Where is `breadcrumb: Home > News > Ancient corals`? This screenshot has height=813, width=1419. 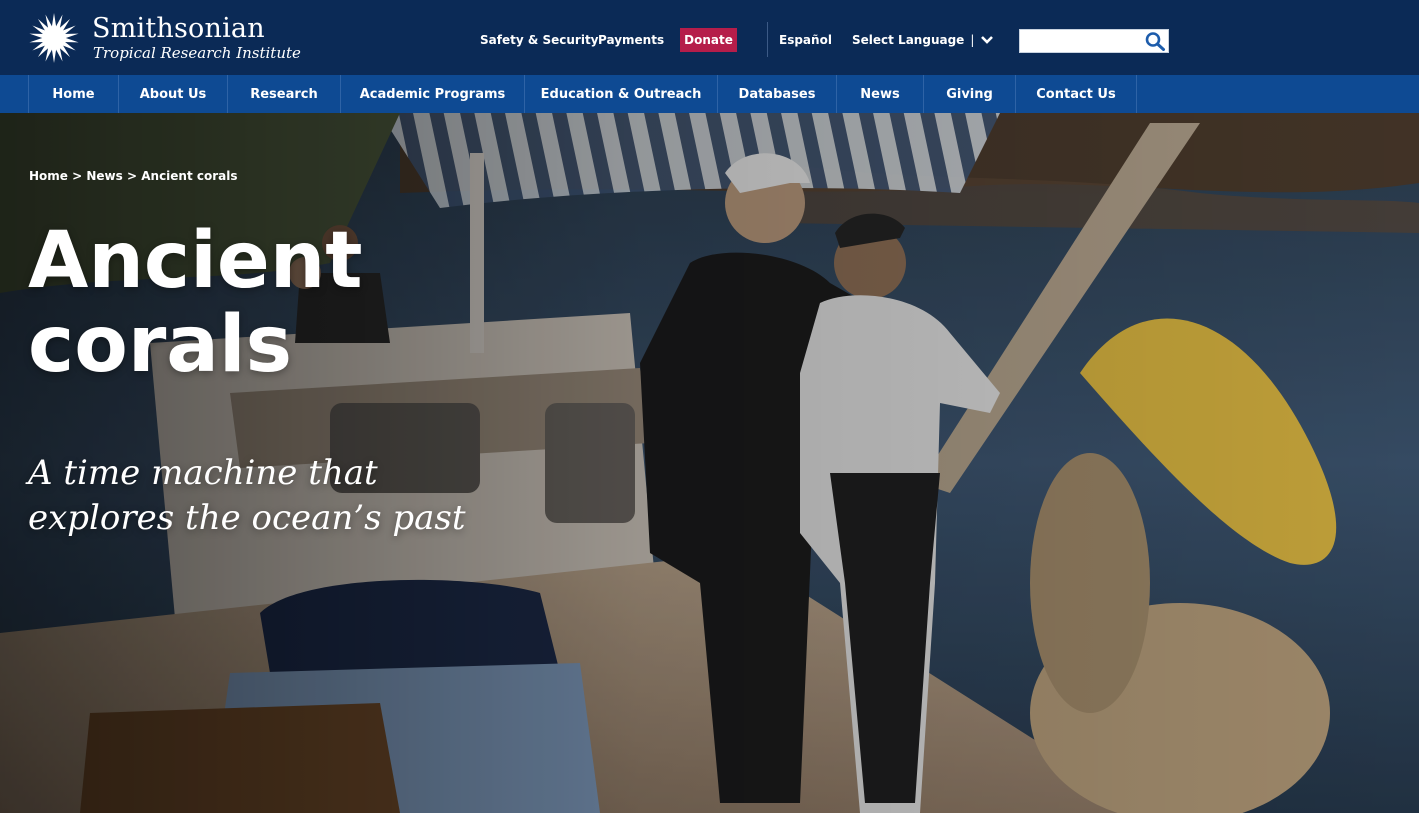 breadcrumb: Home > News > Ancient corals is located at coordinates (133, 176).